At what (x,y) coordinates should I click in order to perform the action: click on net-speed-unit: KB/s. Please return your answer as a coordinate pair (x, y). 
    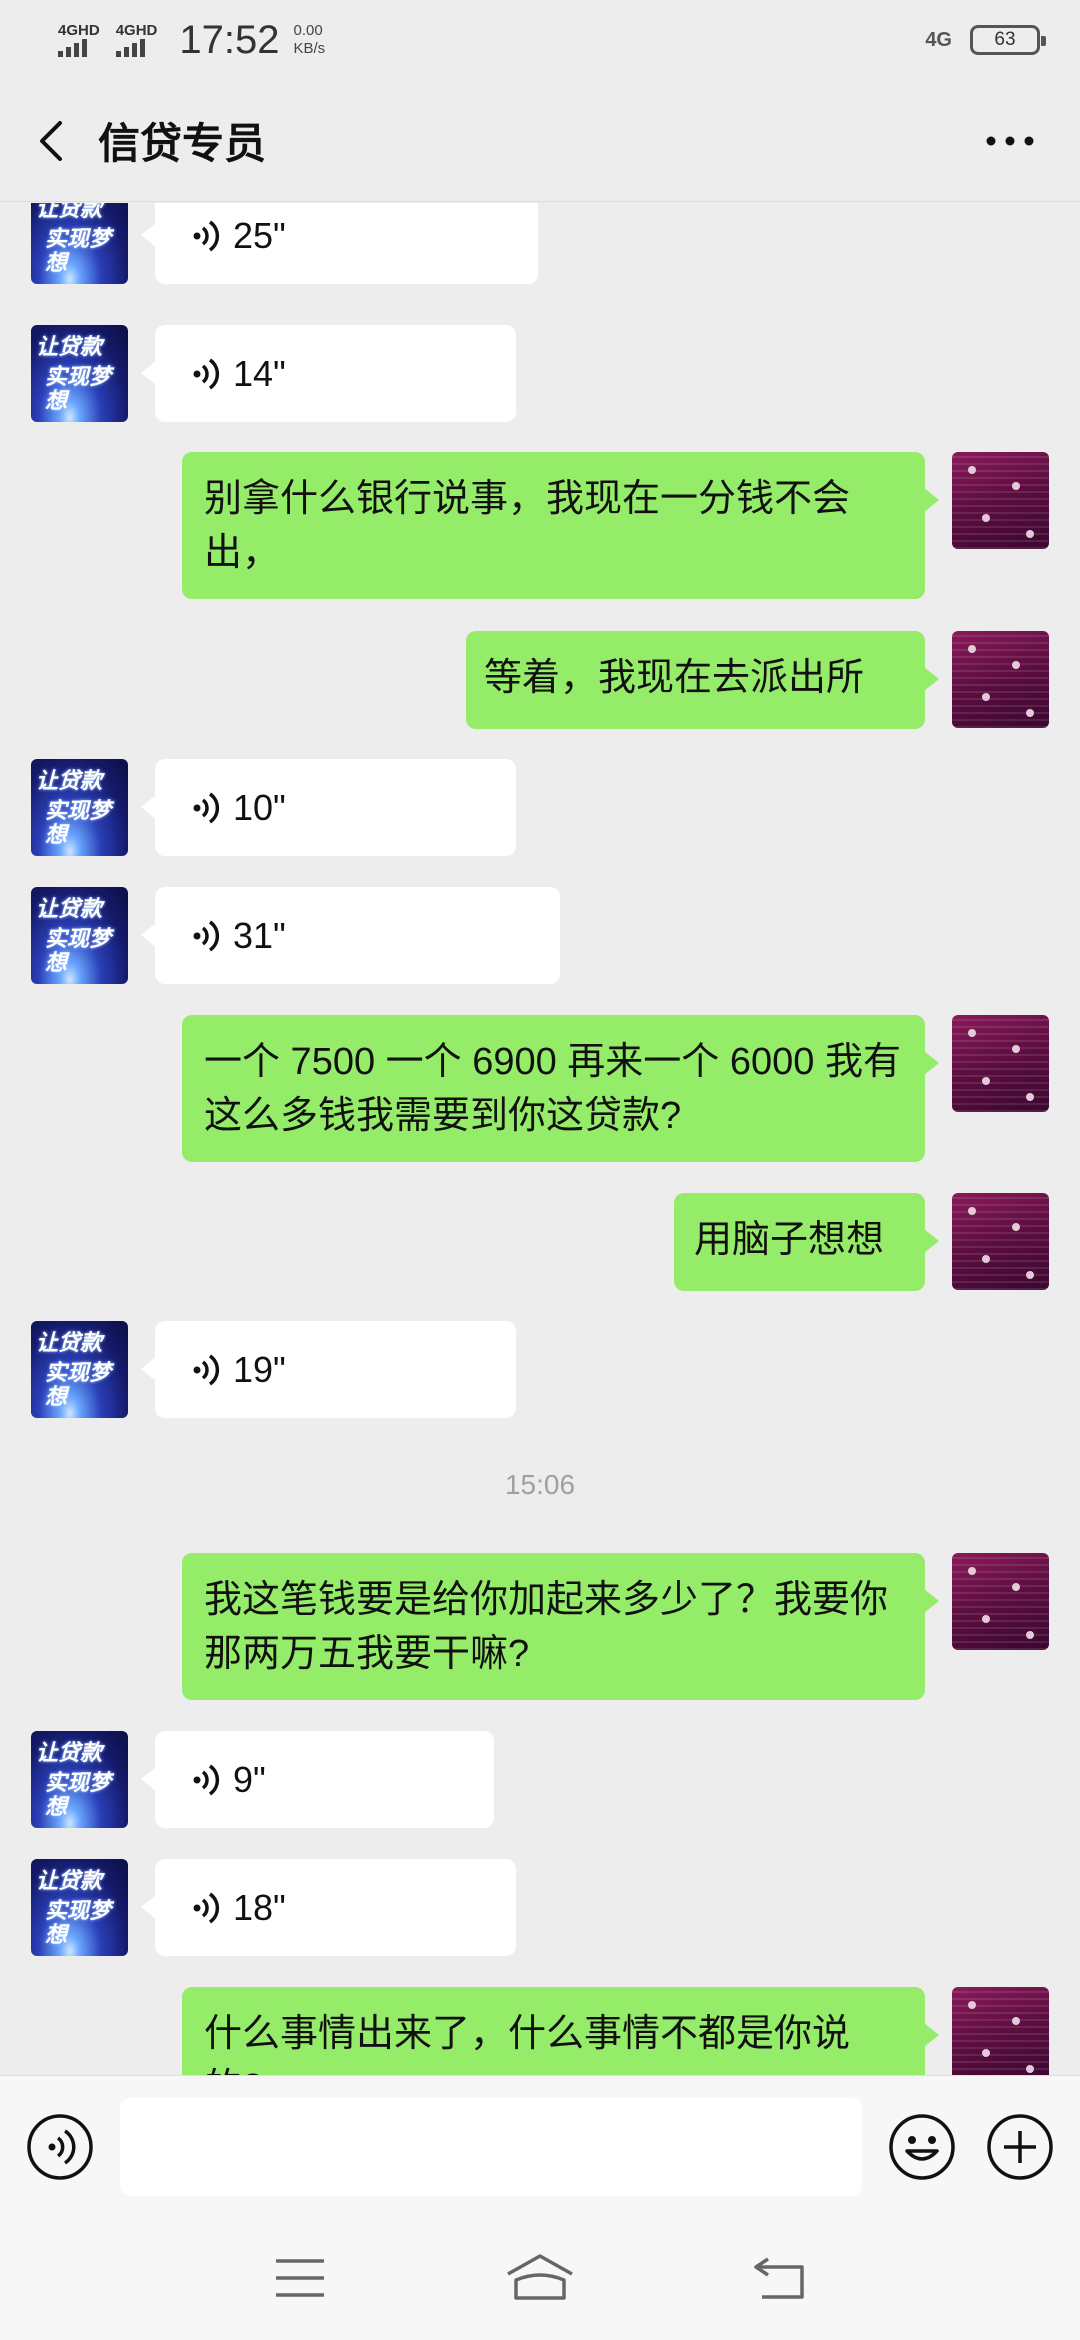
    Looking at the image, I should click on (309, 48).